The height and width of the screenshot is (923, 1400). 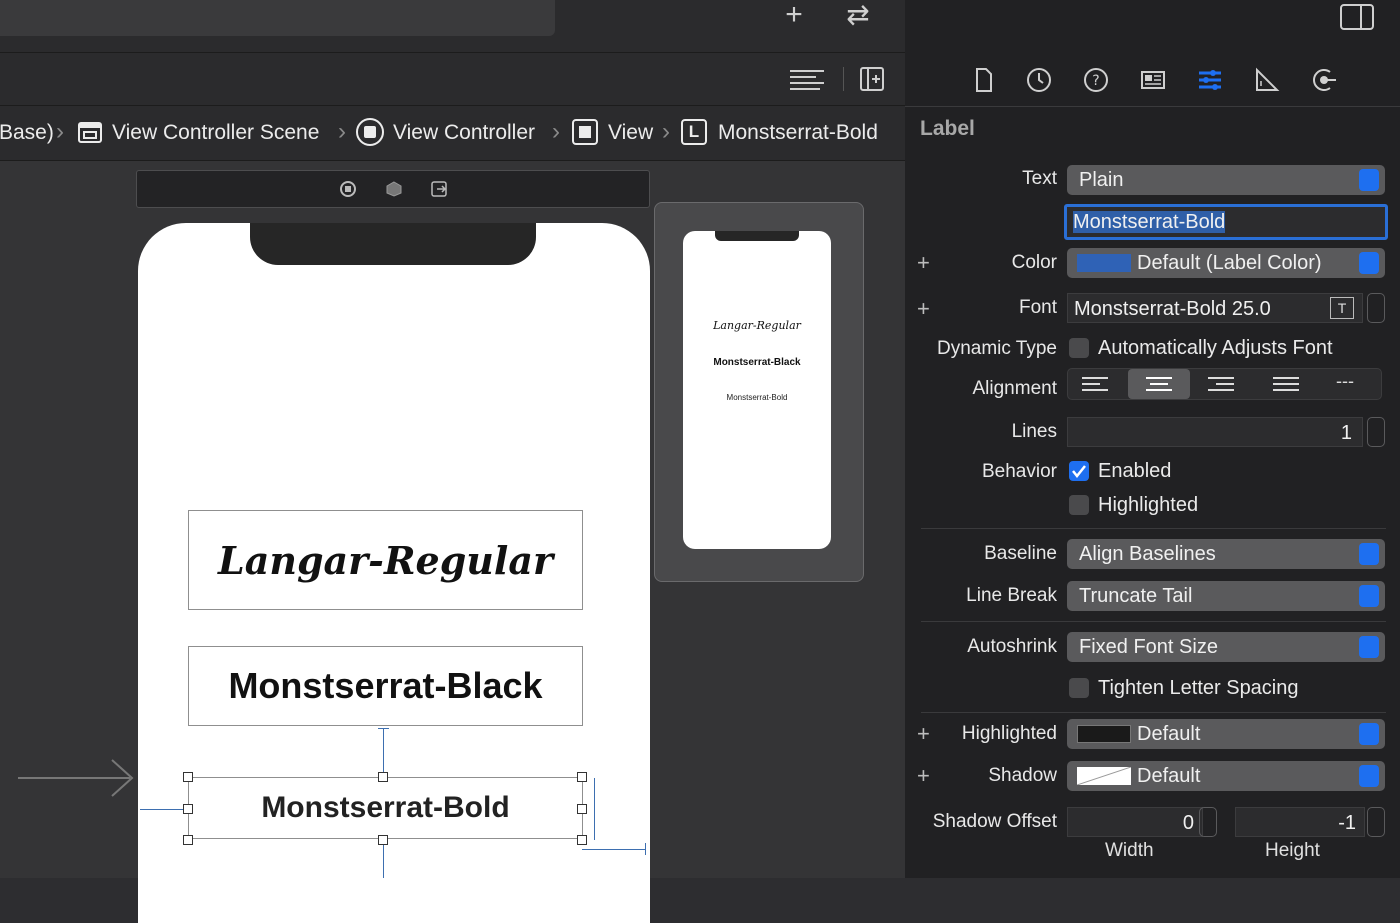 What do you see at coordinates (1226, 554) in the screenshot?
I see `baseline-popup: Align Baselines` at bounding box center [1226, 554].